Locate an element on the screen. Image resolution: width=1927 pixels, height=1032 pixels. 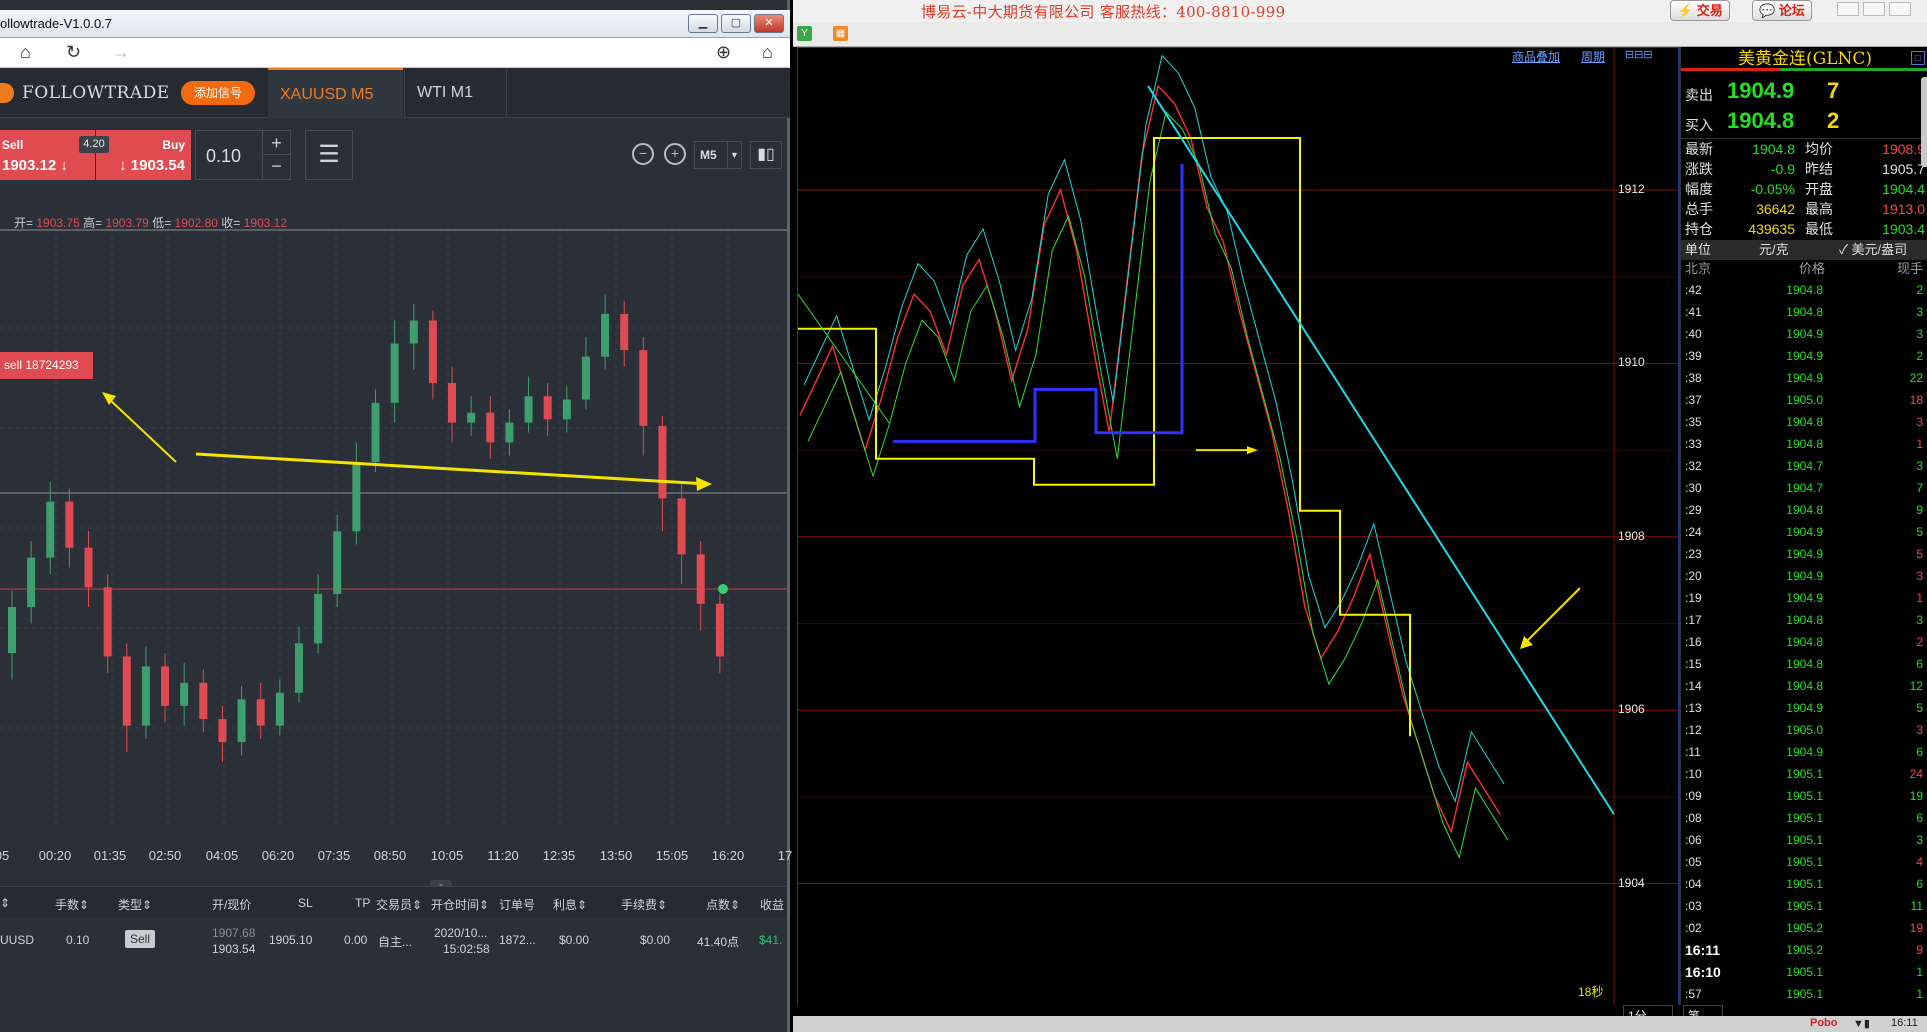
unit-rmb-option: 元/克 is located at coordinates (1774, 250).